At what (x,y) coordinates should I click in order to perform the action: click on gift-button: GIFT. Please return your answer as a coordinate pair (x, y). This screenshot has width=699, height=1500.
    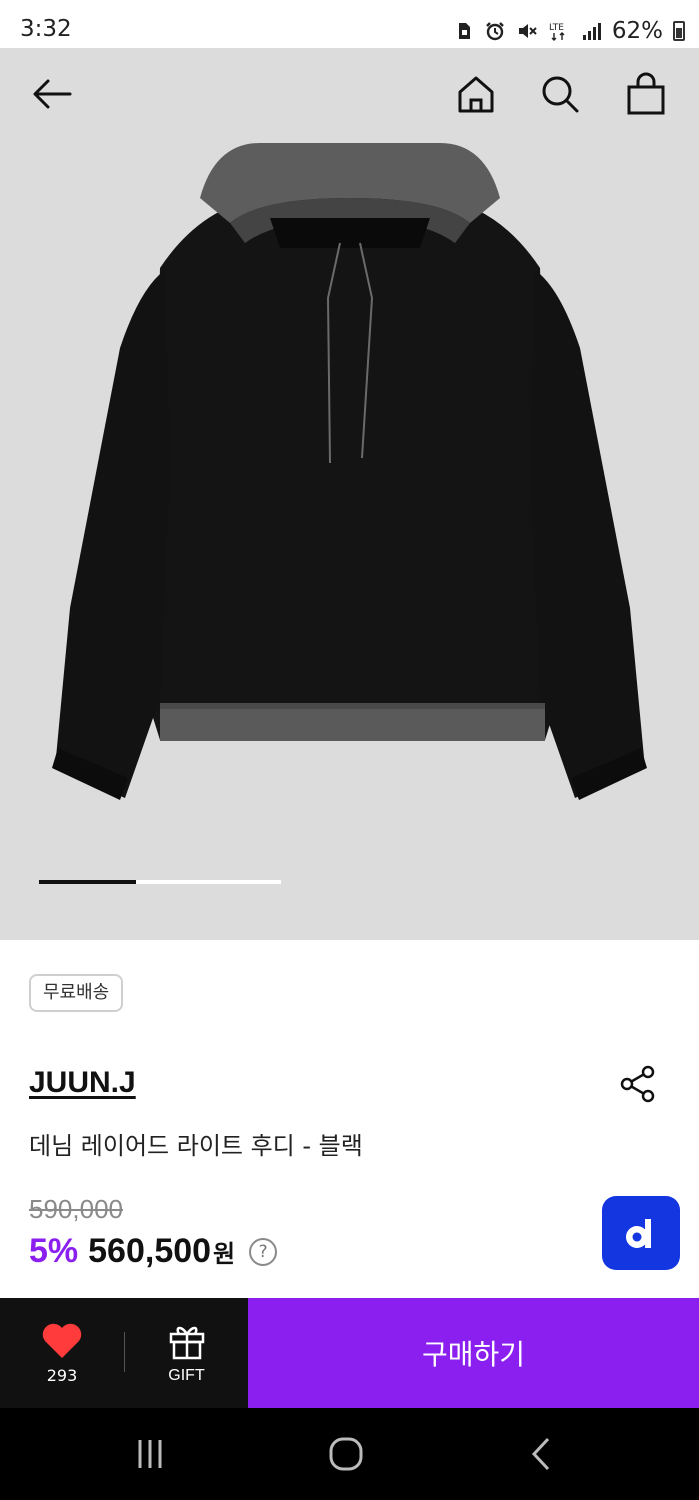
    Looking at the image, I should click on (186, 1353).